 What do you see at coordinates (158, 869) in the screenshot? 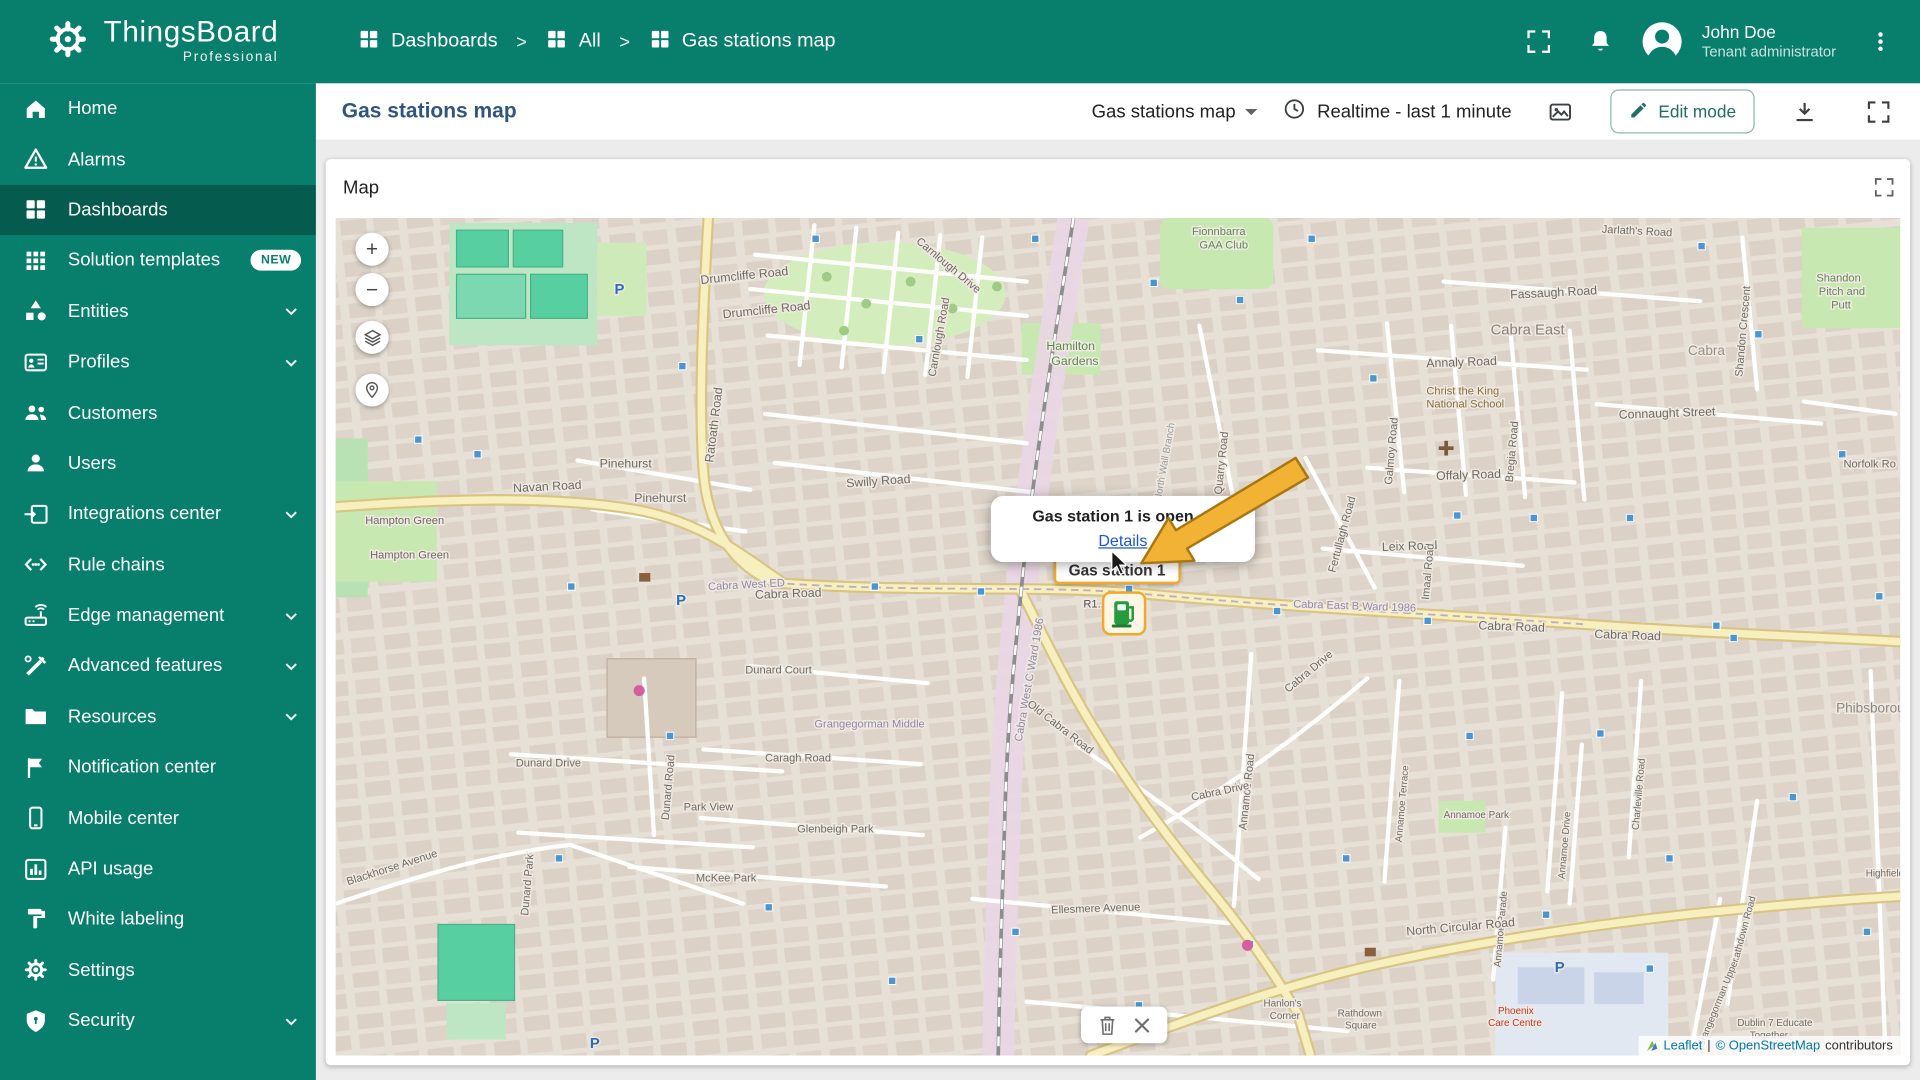
I see `sidebar-item-api-usage: API usage` at bounding box center [158, 869].